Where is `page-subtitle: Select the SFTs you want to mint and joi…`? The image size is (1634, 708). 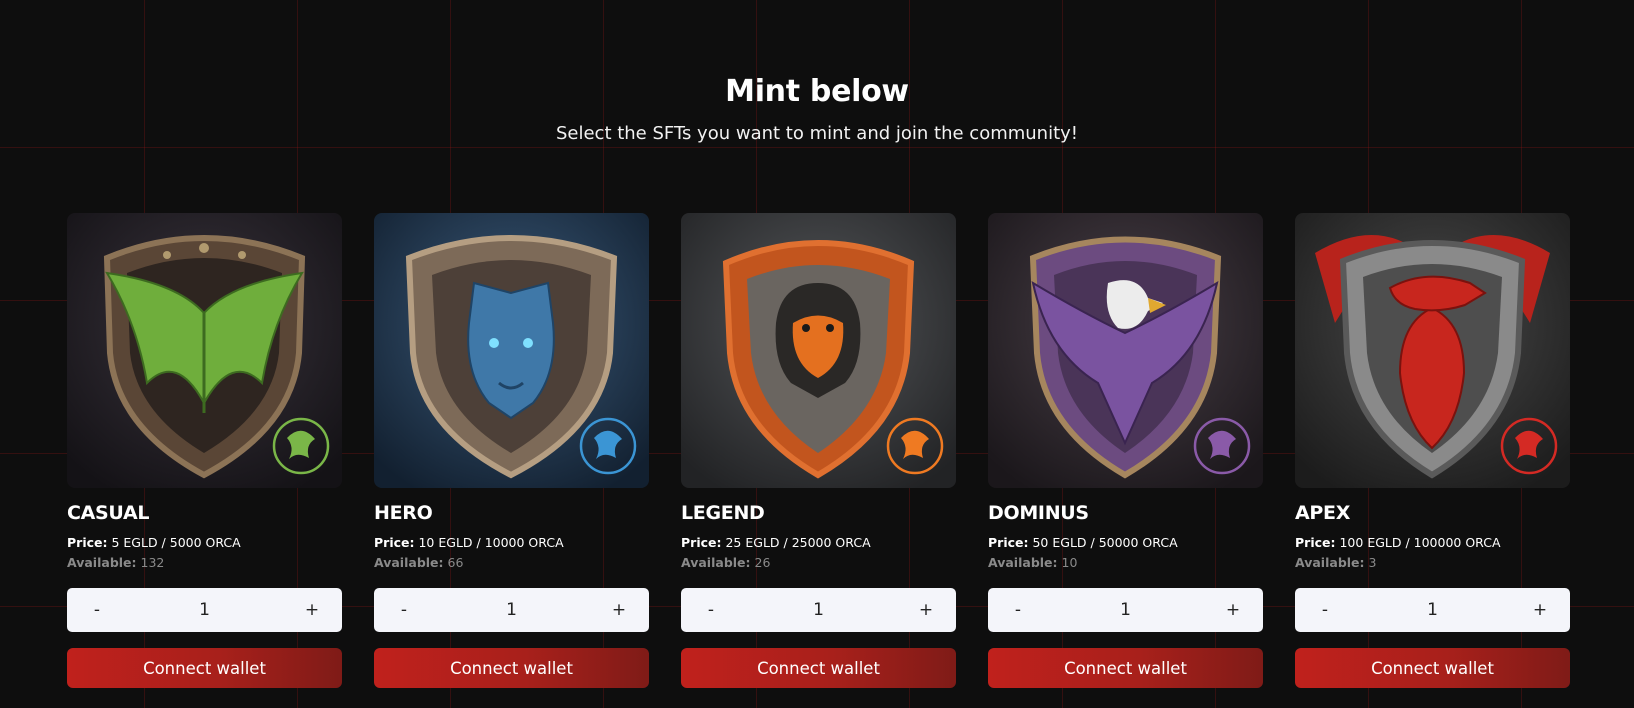
page-subtitle: Select the SFTs you want to mint and joi… is located at coordinates (817, 133).